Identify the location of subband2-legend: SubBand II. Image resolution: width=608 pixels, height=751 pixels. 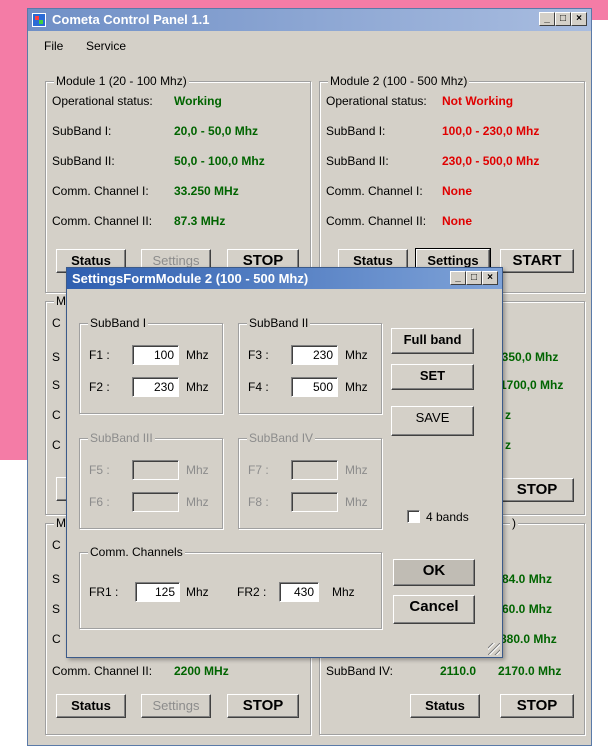
(279, 323).